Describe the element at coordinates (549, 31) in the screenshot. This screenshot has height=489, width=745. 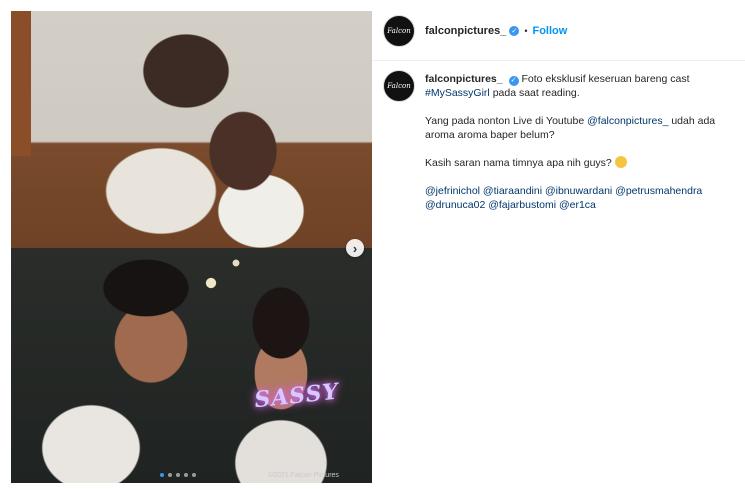
I see `follow-button: Follow` at that location.